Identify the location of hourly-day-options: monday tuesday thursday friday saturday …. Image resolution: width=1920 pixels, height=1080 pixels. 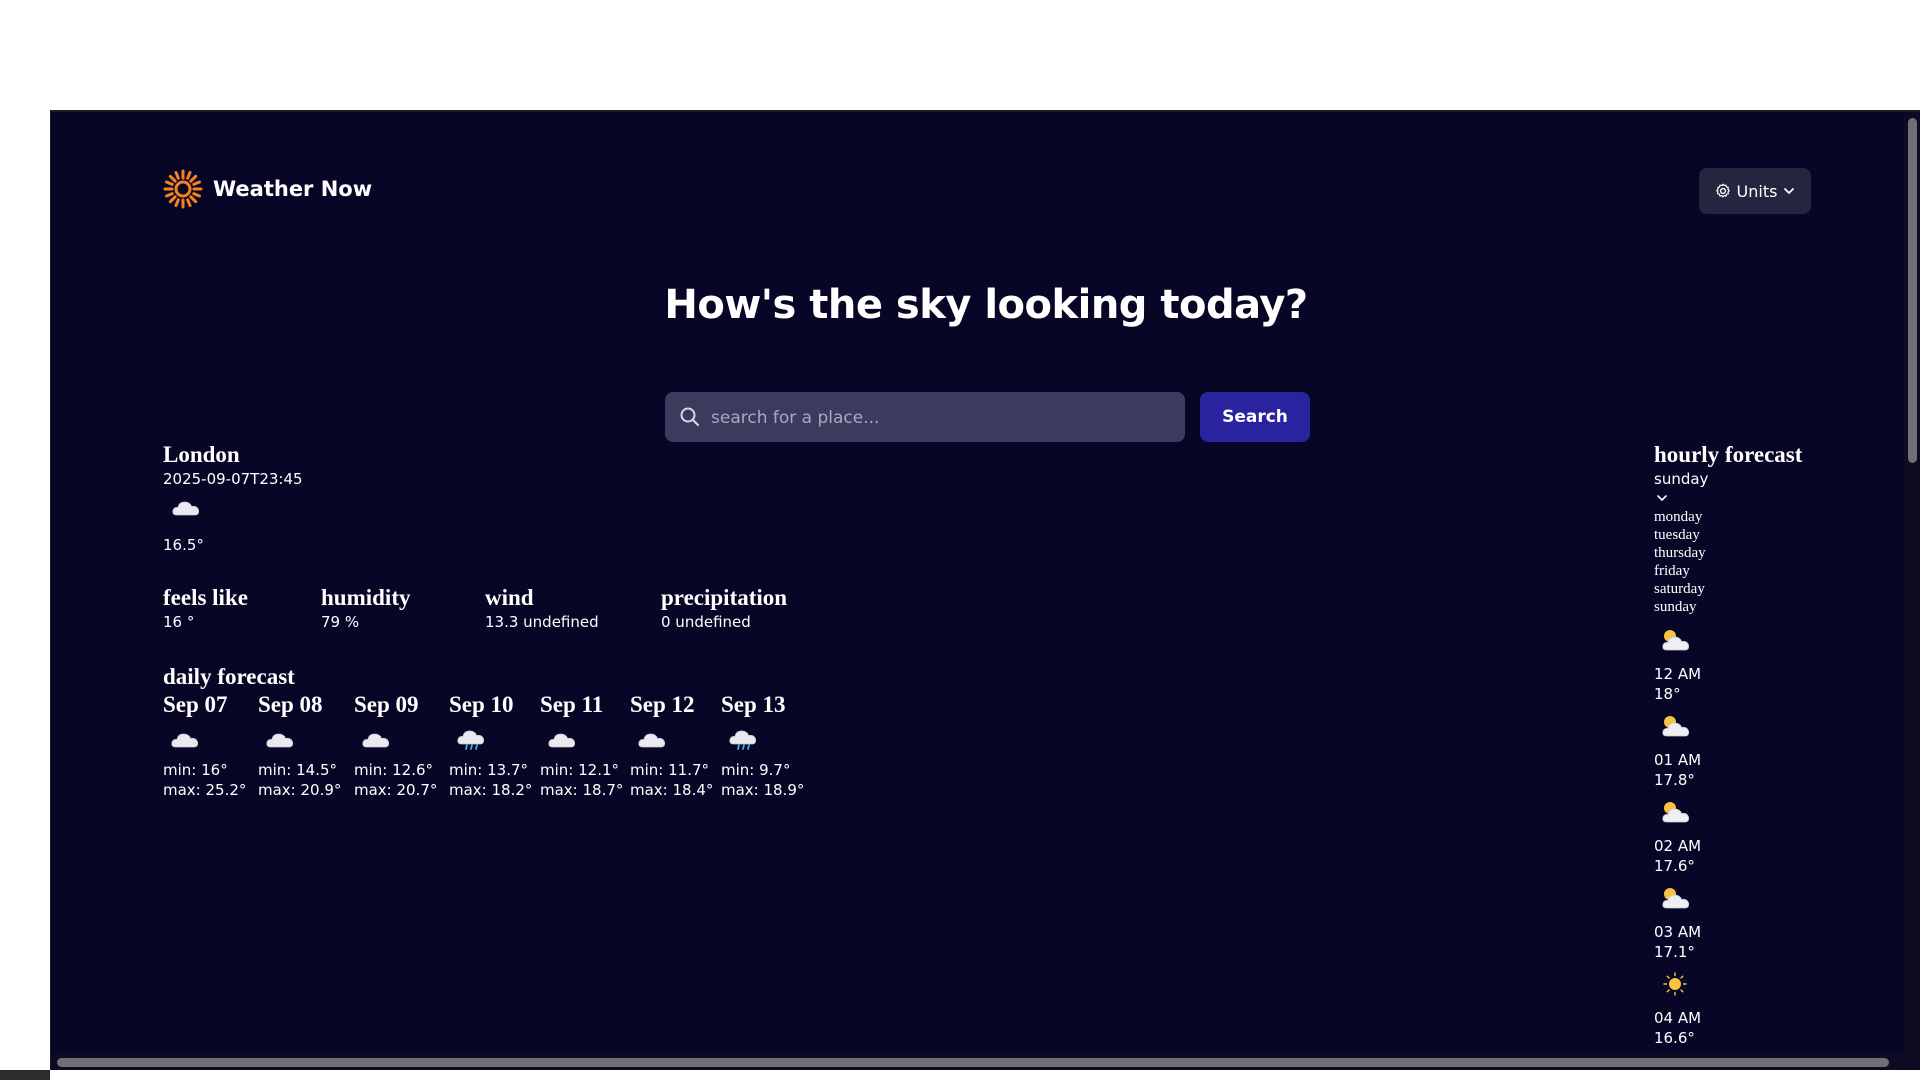
(1680, 562).